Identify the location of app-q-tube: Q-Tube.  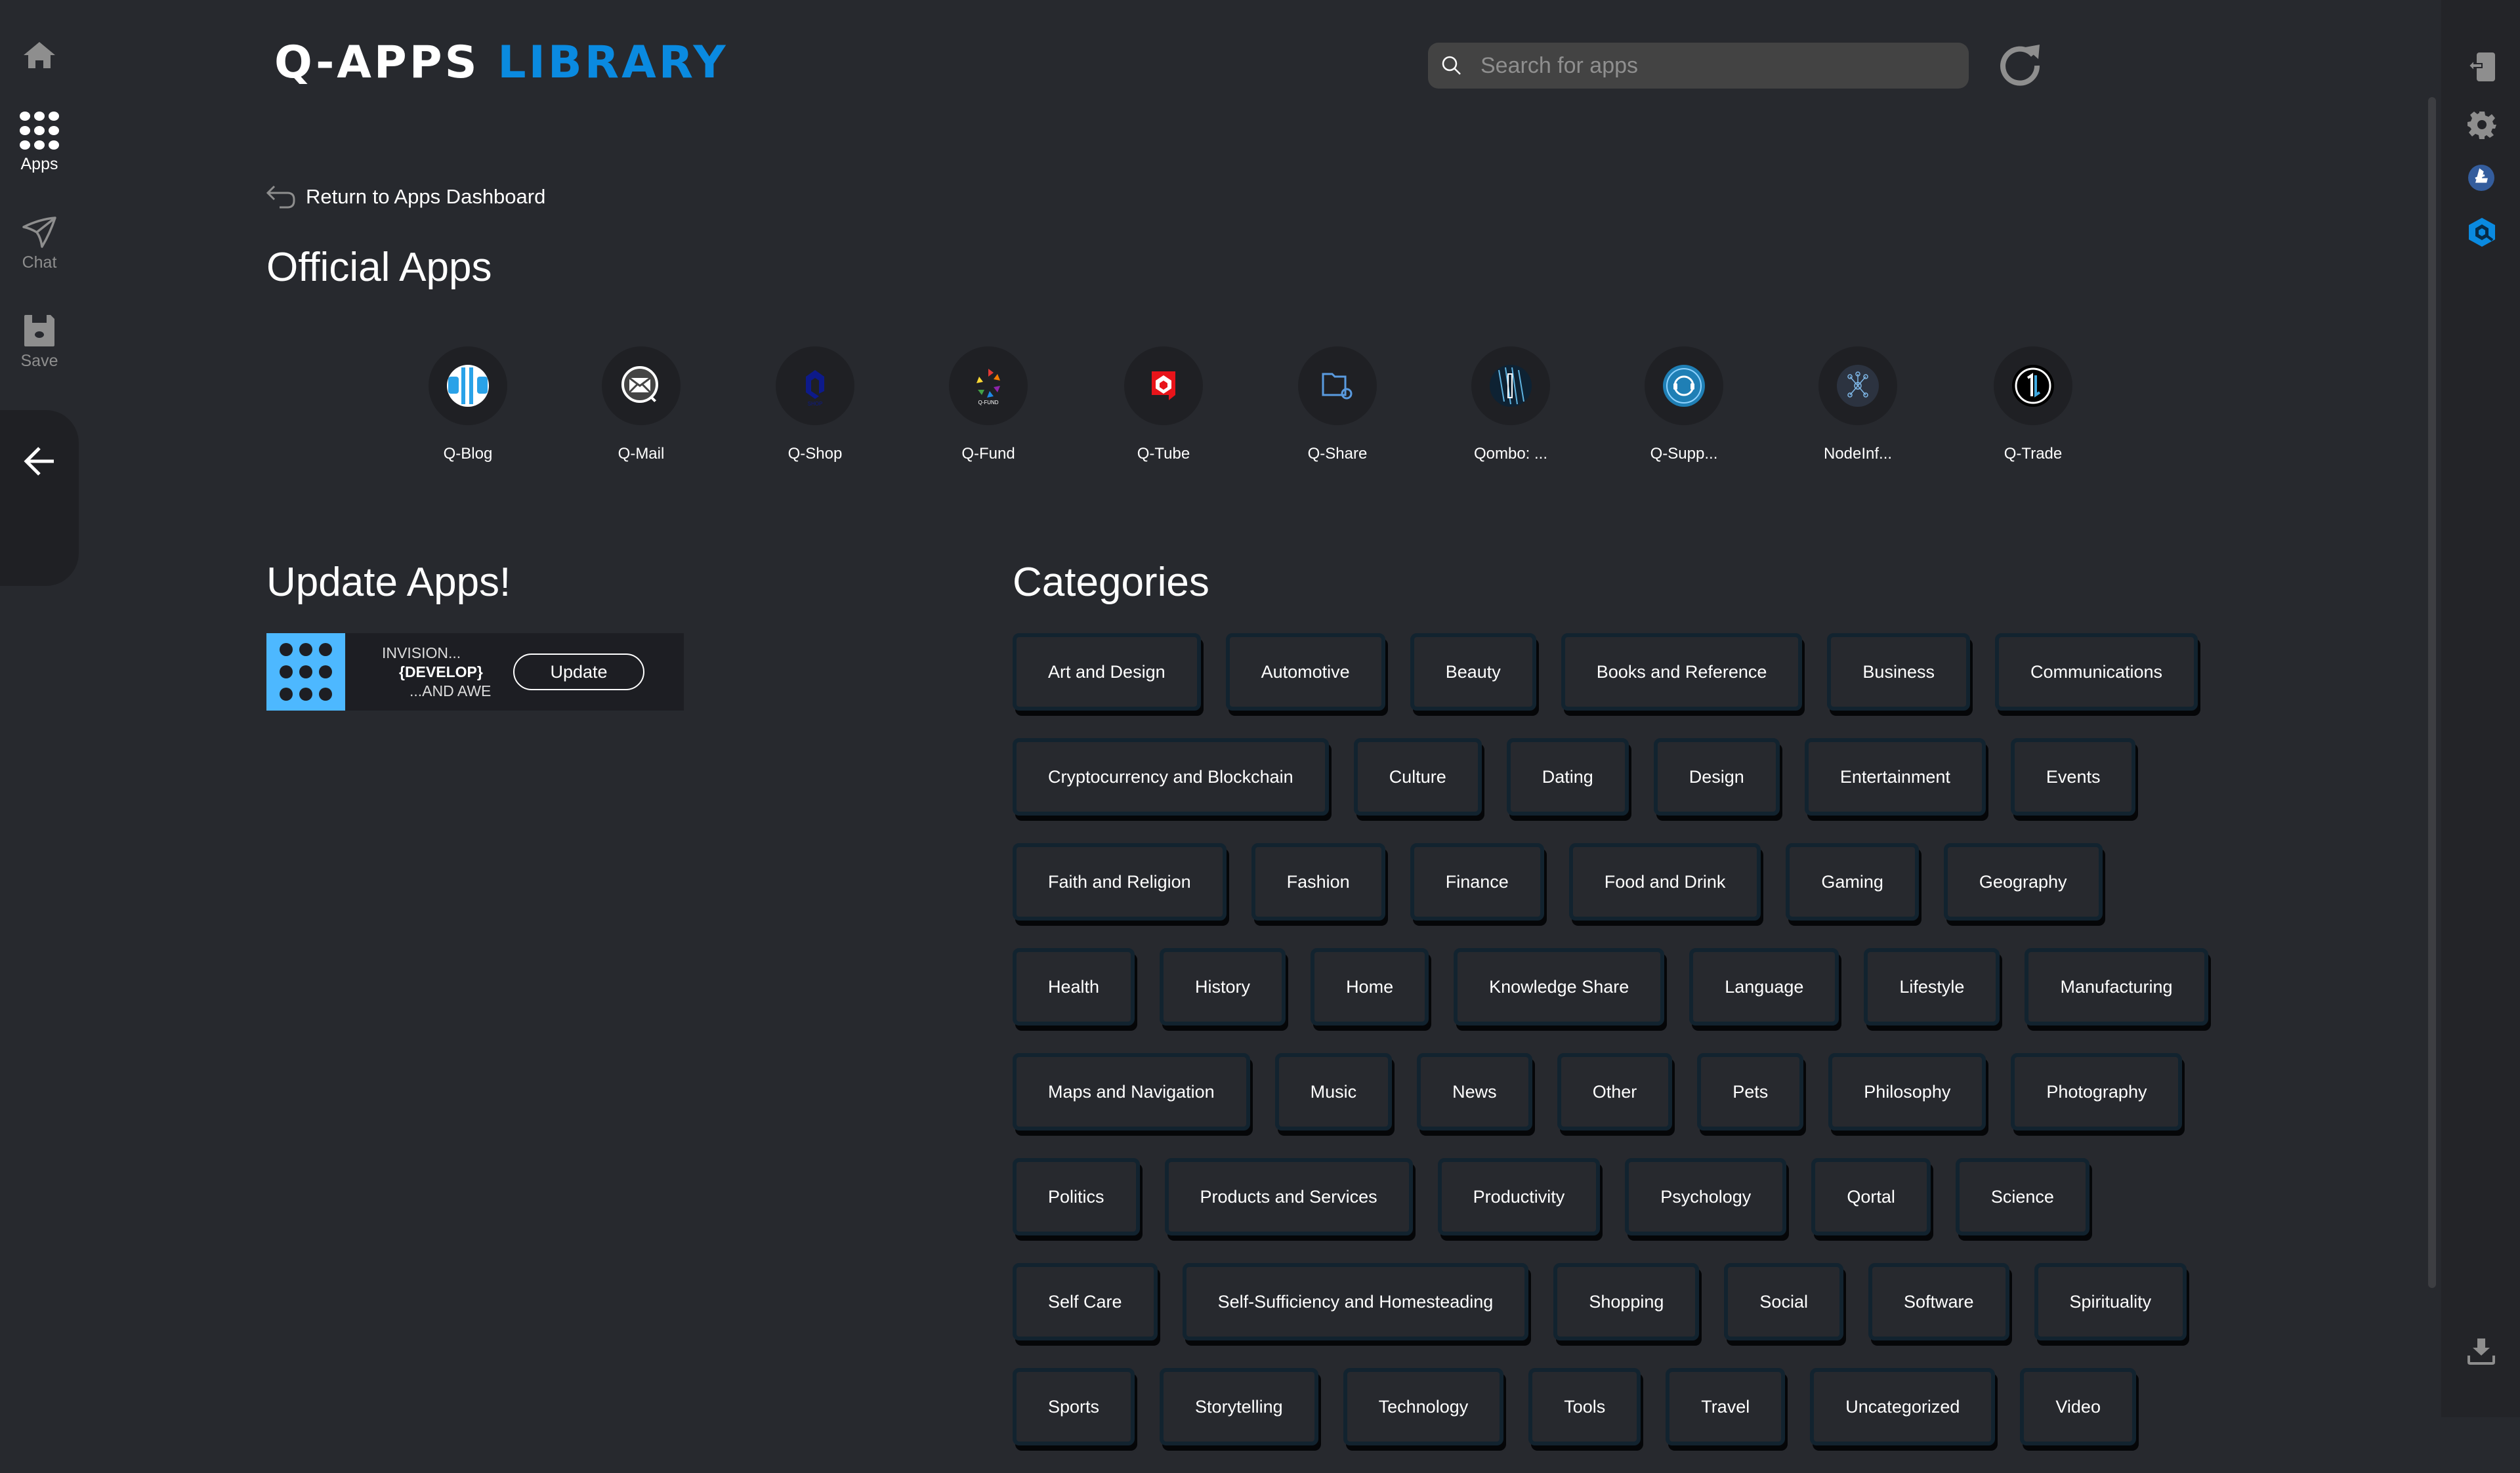
(1163, 405).